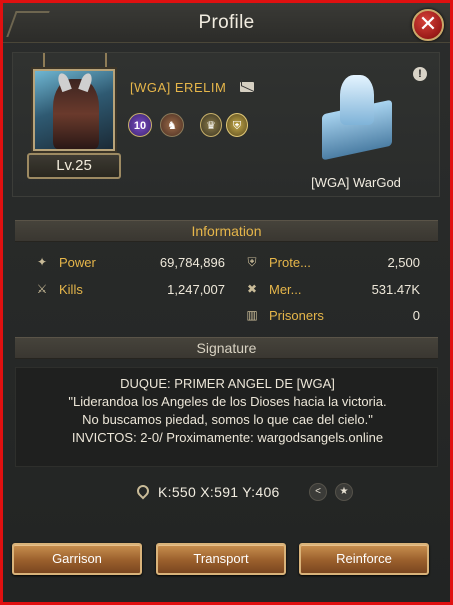 The width and height of the screenshot is (453, 605). I want to click on close-button: ✕, so click(428, 25).